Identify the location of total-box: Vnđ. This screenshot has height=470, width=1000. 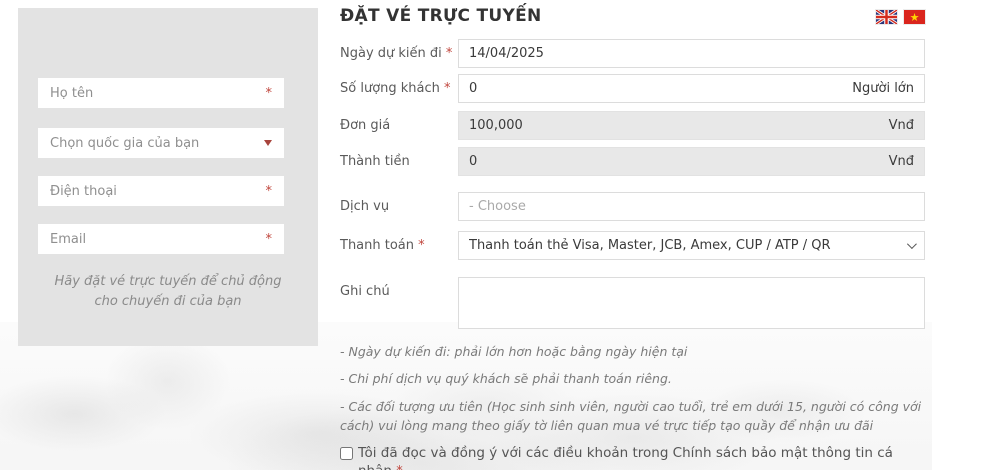
(691, 161).